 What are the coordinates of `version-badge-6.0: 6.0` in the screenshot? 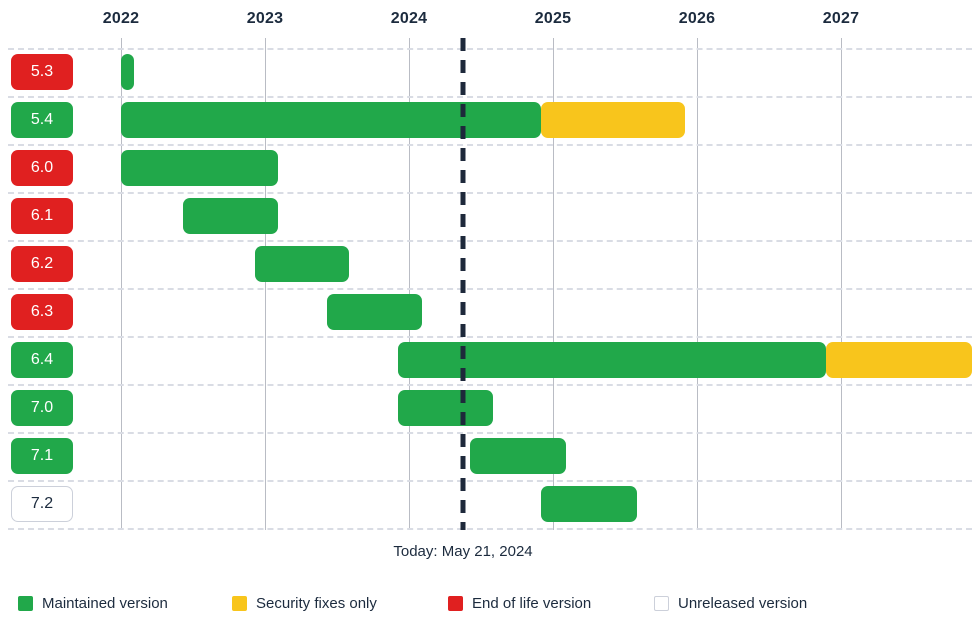 It's located at (42, 168).